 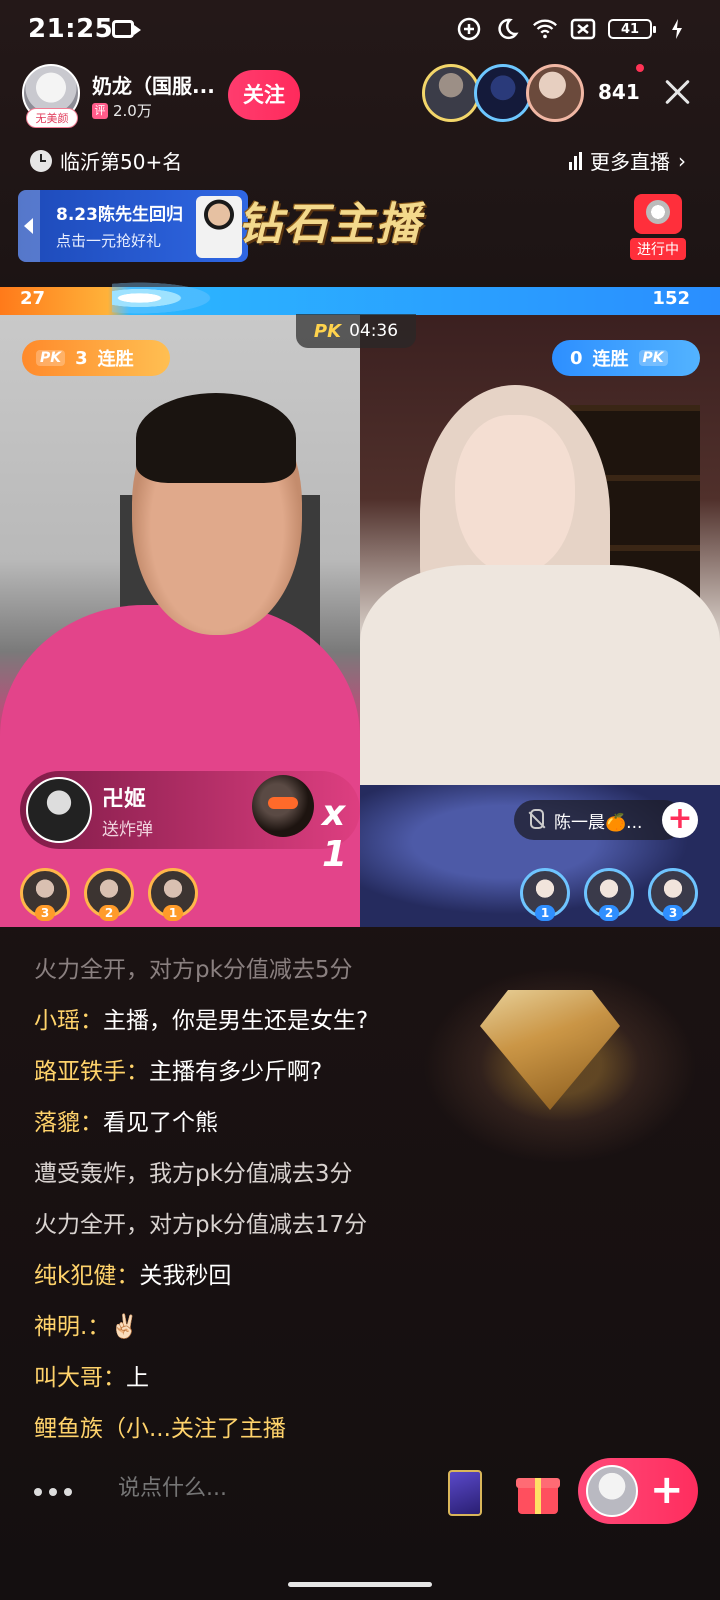 What do you see at coordinates (71, 29) in the screenshot?
I see `status-time: 21:25` at bounding box center [71, 29].